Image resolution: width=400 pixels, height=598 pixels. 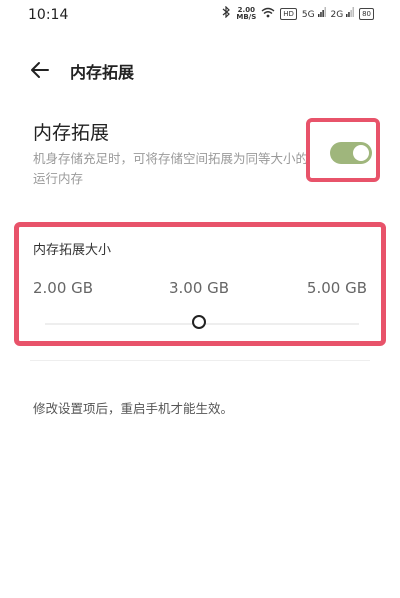 I want to click on battery-icon: 80, so click(x=366, y=13).